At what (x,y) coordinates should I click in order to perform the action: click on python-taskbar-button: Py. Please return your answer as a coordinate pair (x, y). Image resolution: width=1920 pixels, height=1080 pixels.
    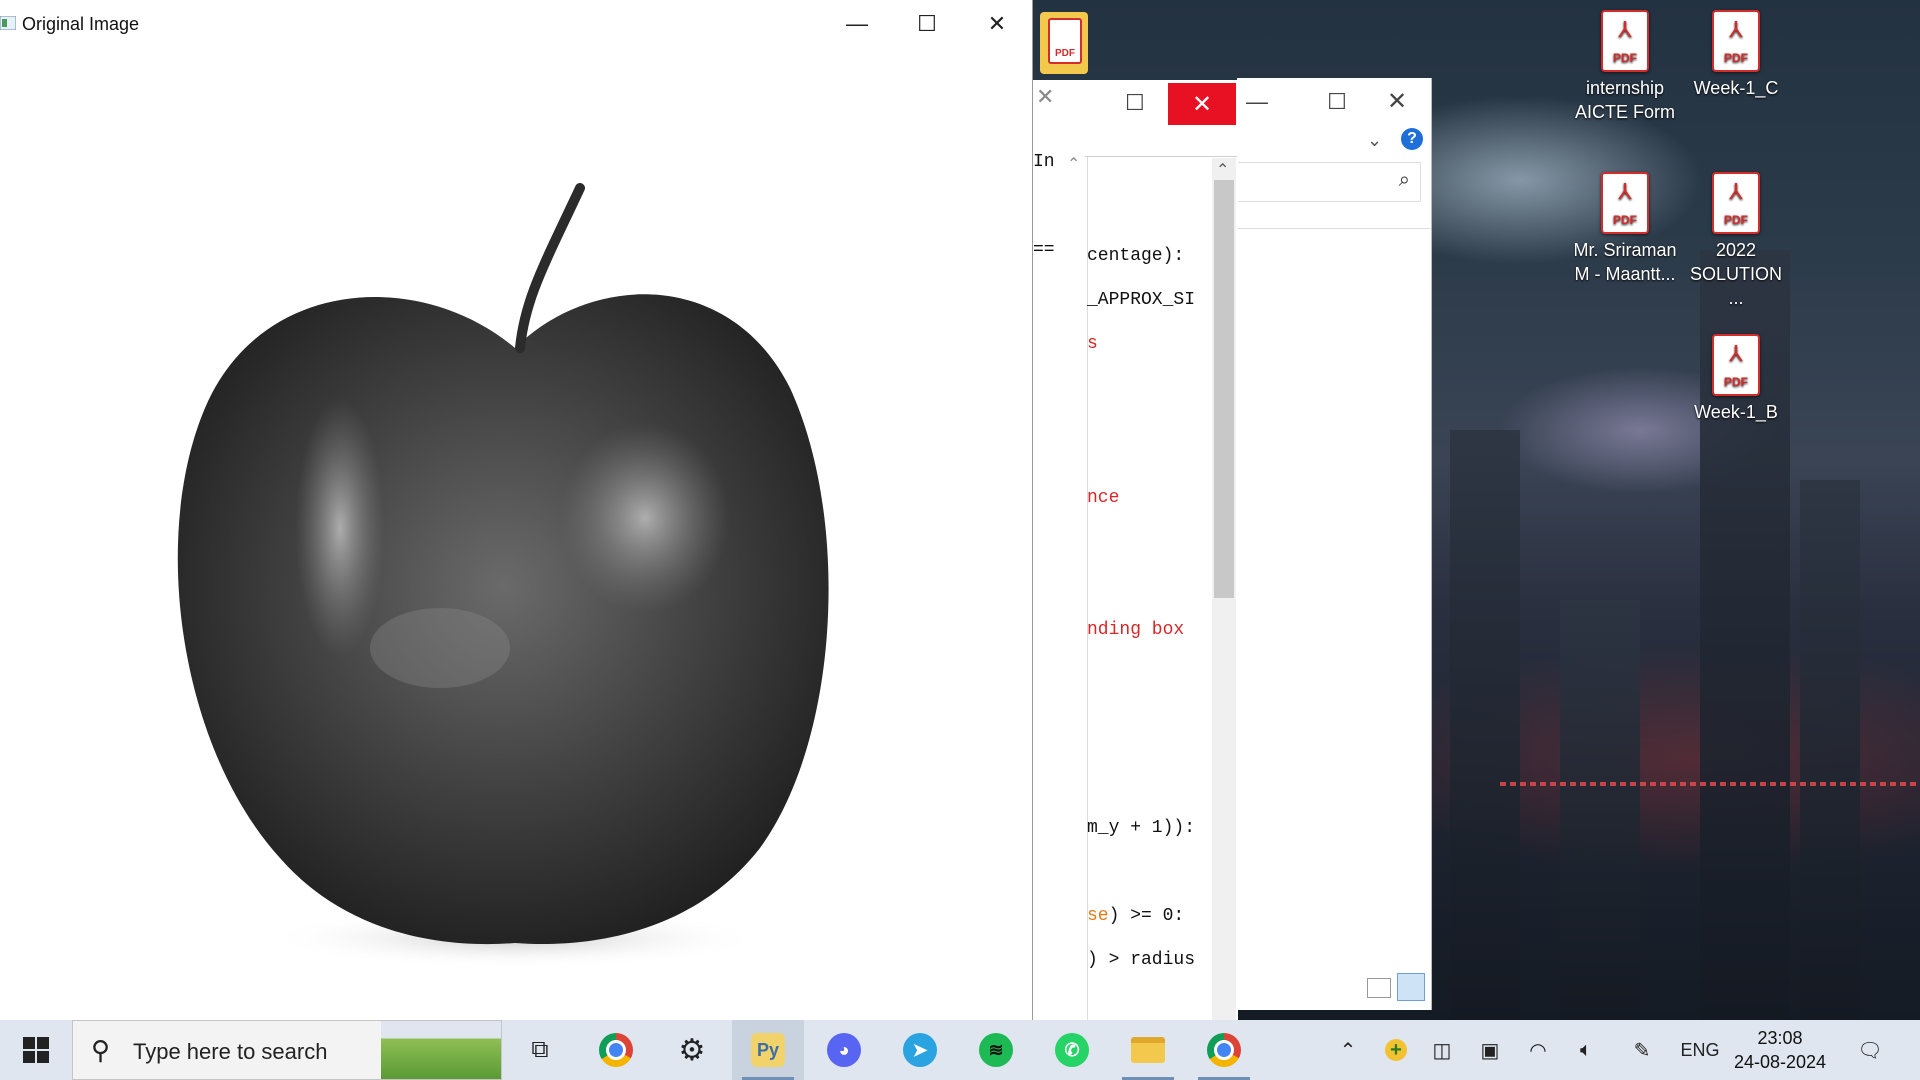
    Looking at the image, I should click on (768, 1050).